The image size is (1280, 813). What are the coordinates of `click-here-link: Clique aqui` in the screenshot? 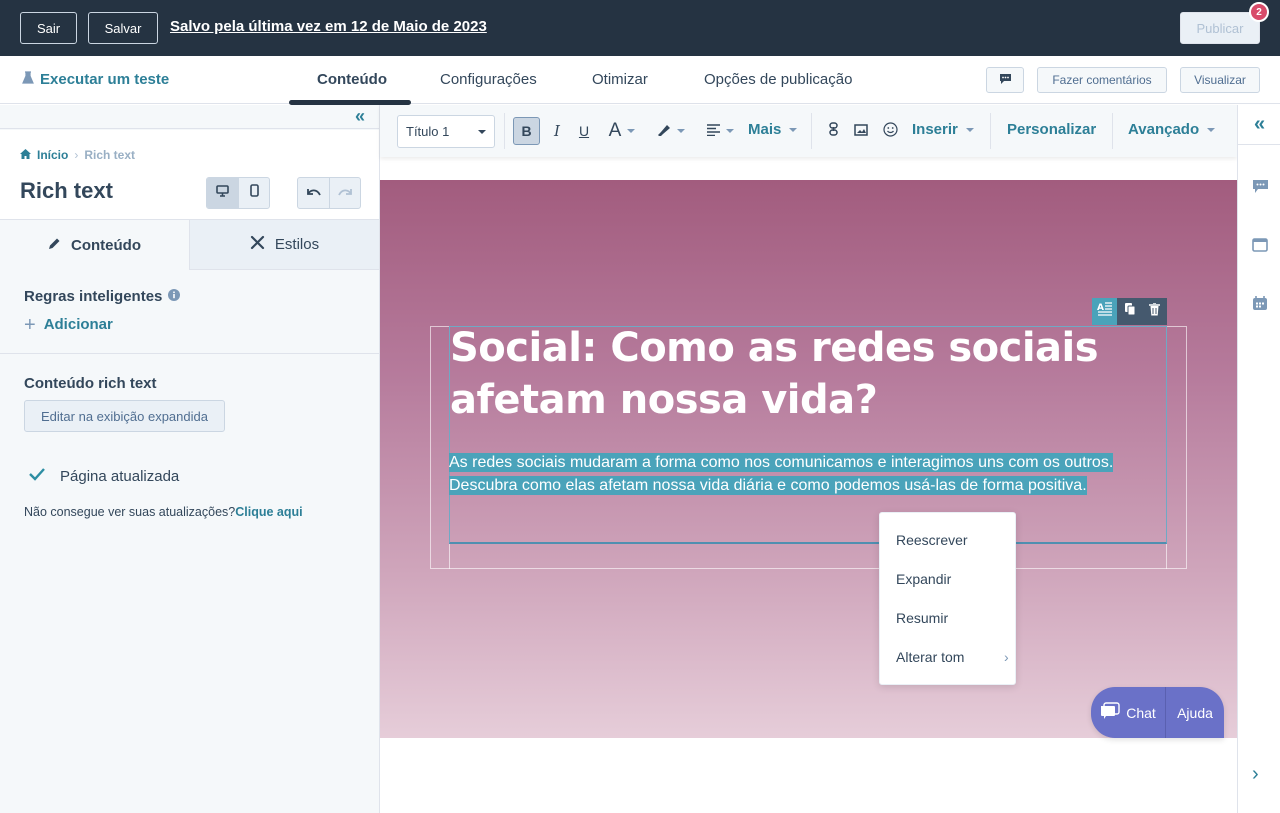 It's located at (268, 512).